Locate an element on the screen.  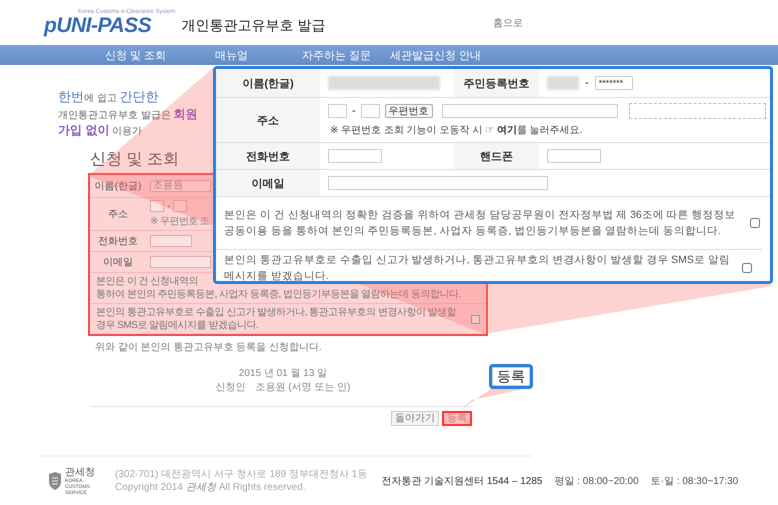
site-logo: pUNI-PASS is located at coordinates (110, 25).